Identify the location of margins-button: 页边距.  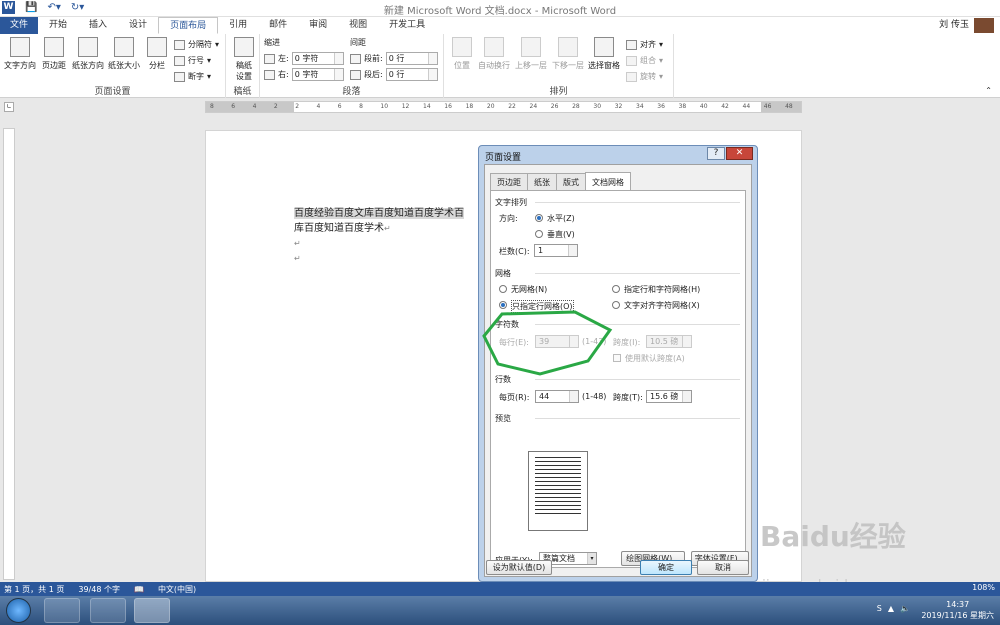
(54, 54).